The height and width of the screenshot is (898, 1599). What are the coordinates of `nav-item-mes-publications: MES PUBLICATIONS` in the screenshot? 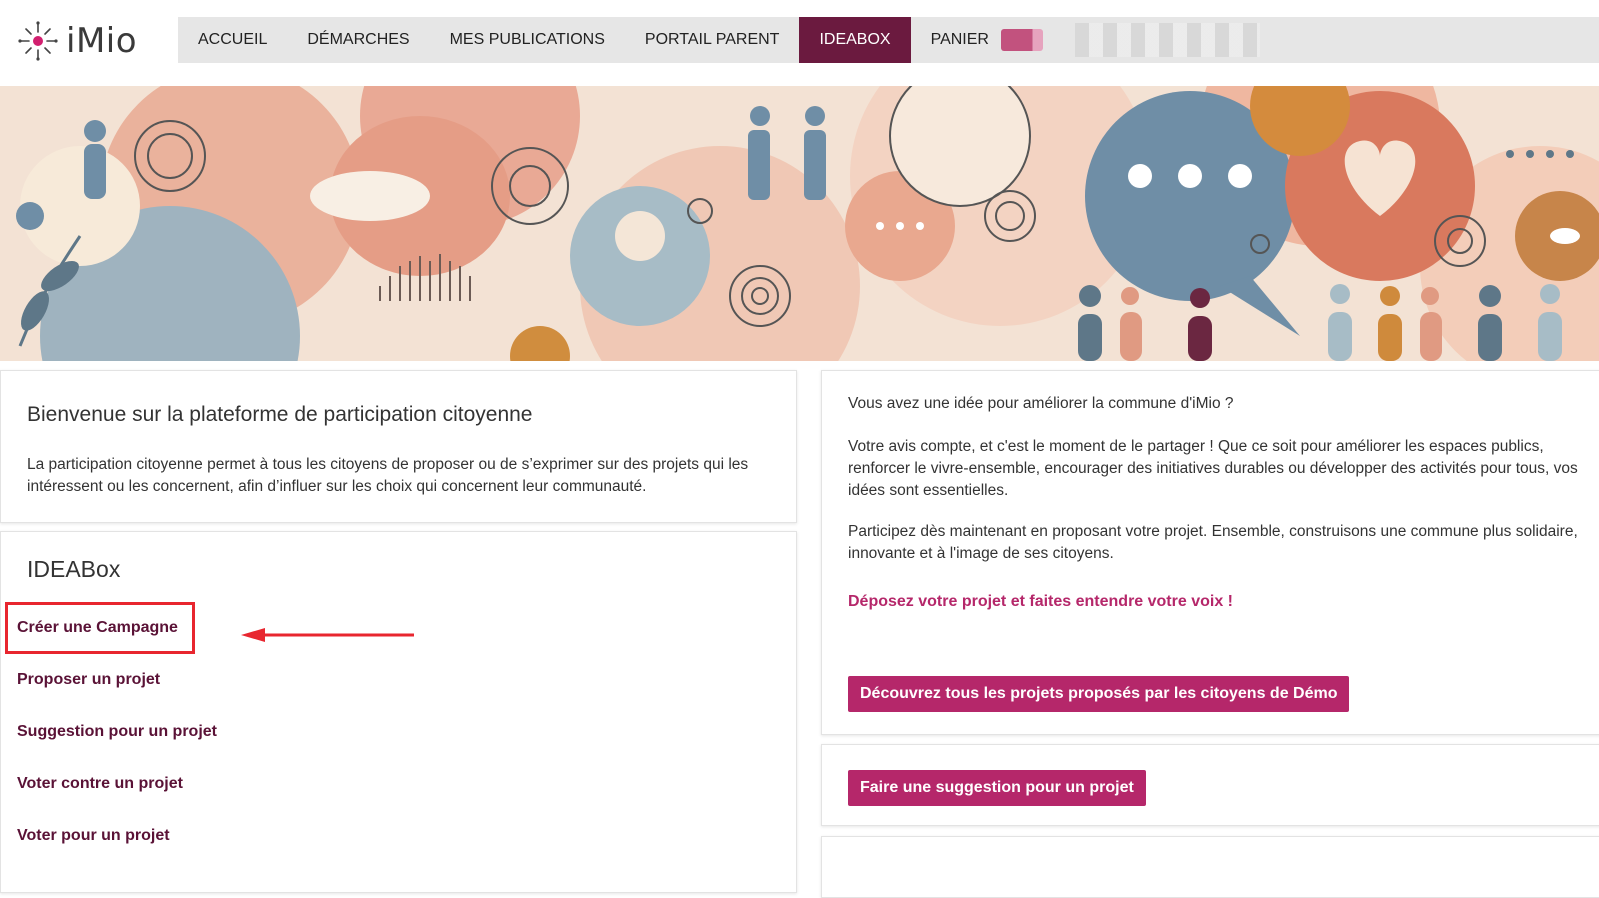 It's located at (527, 40).